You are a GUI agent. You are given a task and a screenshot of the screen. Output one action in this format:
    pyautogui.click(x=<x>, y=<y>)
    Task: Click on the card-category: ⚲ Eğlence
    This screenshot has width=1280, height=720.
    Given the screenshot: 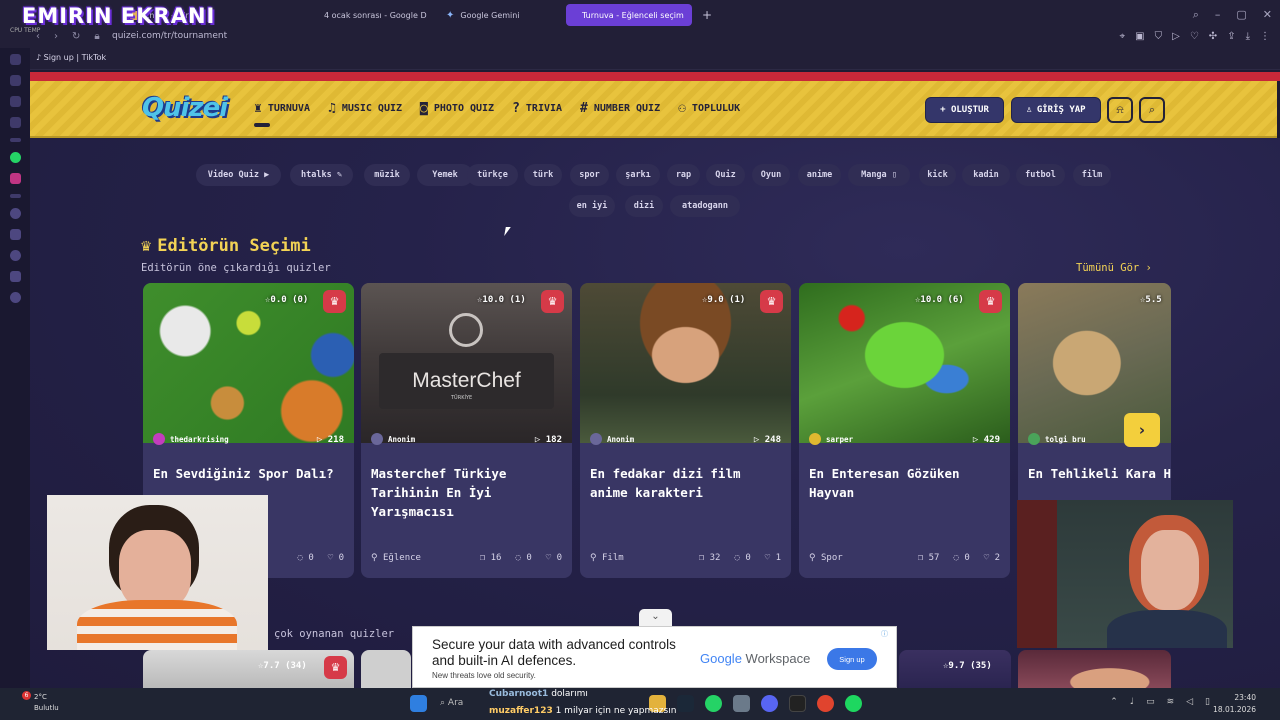 What is the action you would take?
    pyautogui.click(x=396, y=558)
    